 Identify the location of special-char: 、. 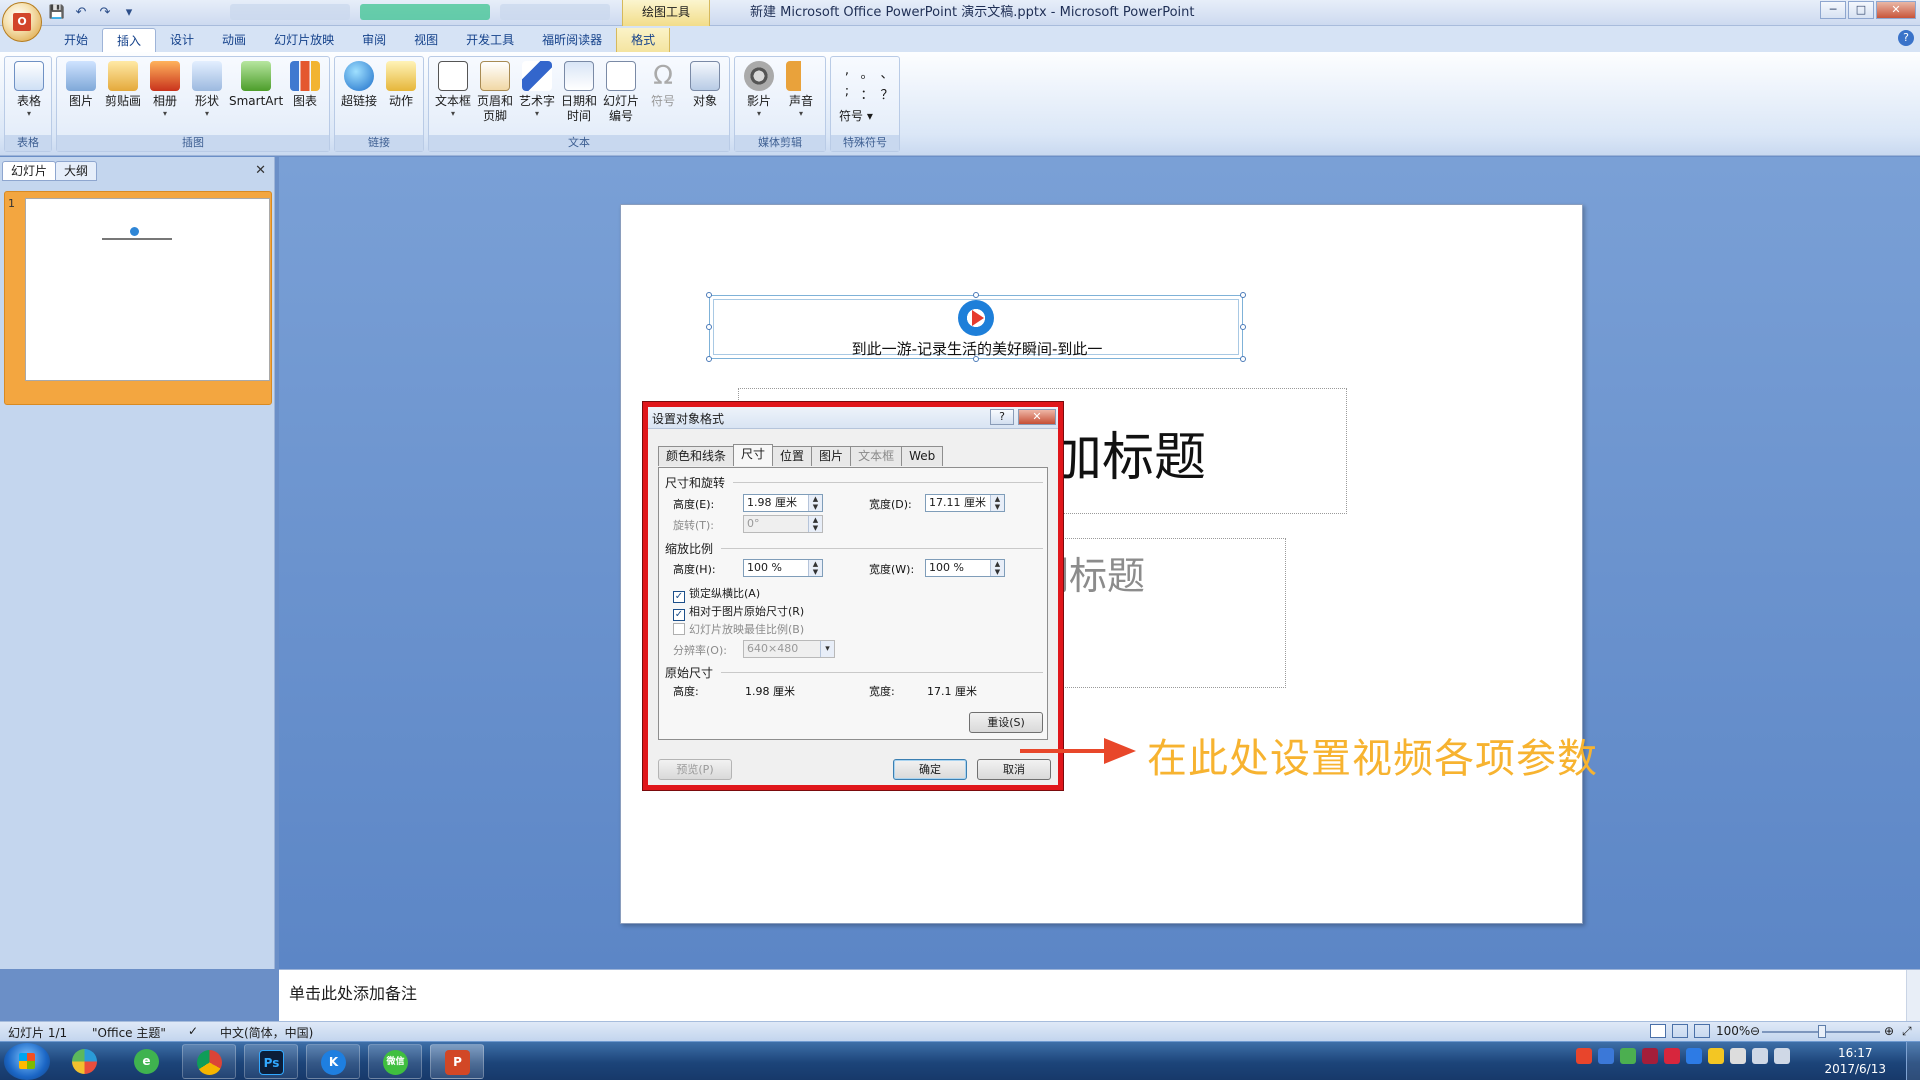
(887, 72).